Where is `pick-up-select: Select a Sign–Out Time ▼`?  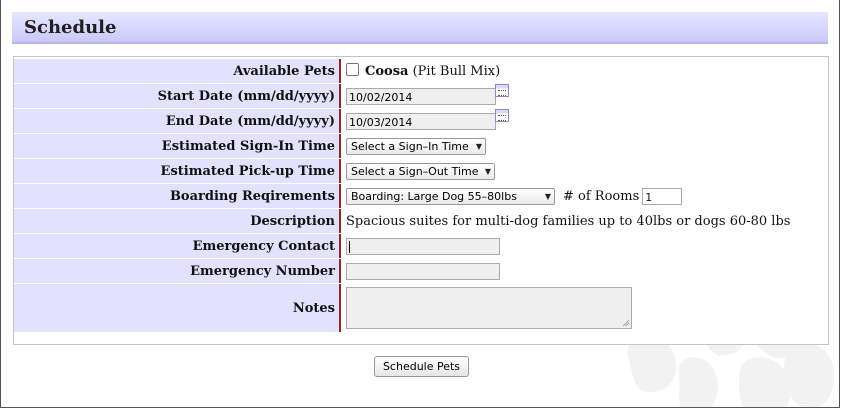 pick-up-select: Select a Sign–Out Time ▼ is located at coordinates (420, 171).